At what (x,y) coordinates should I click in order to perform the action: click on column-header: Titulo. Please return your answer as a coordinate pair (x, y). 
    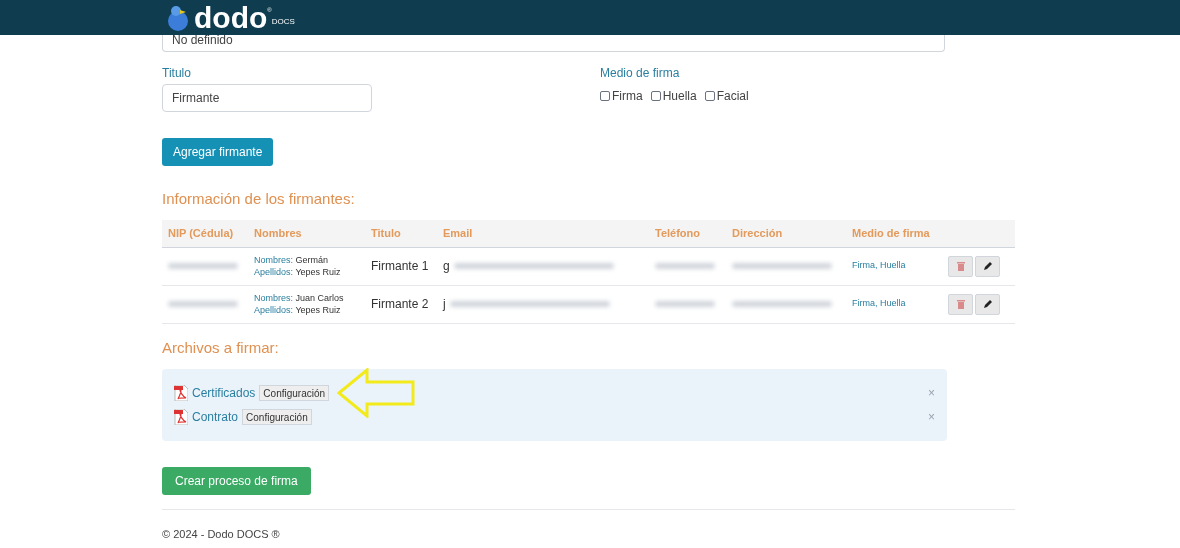
    Looking at the image, I should click on (386, 233).